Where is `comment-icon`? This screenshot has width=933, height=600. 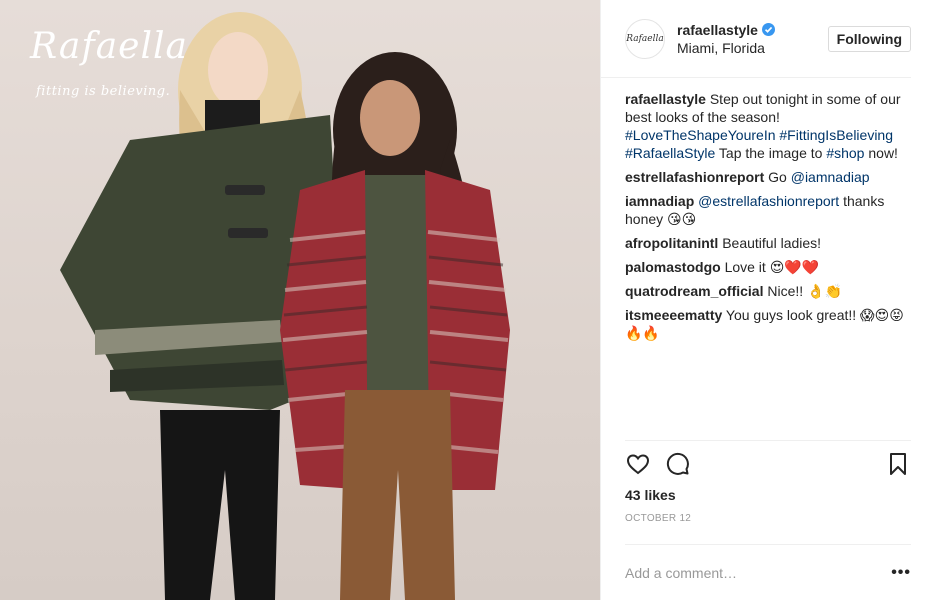
comment-icon is located at coordinates (677, 463).